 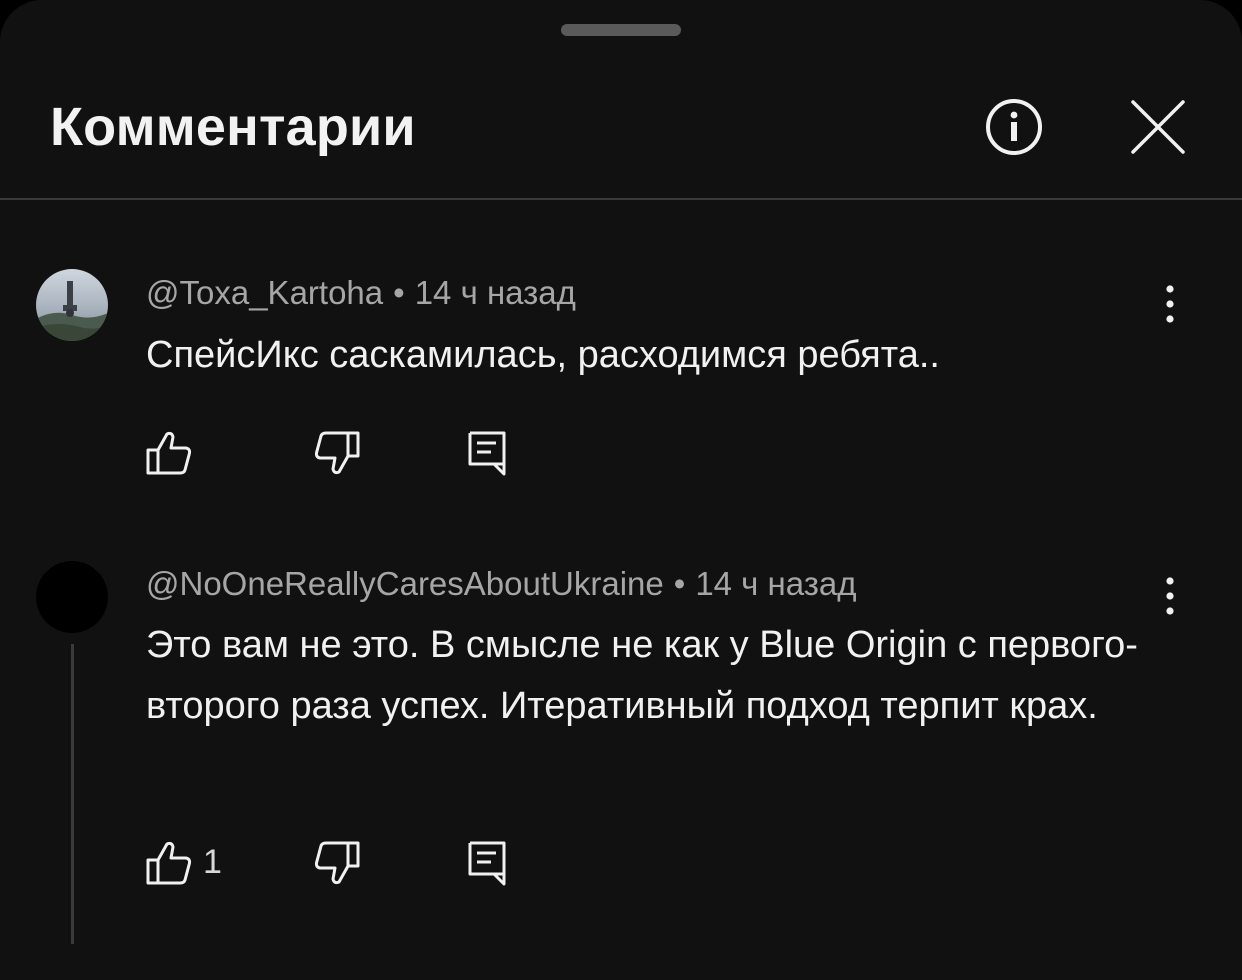 I want to click on close-button, so click(x=1158, y=127).